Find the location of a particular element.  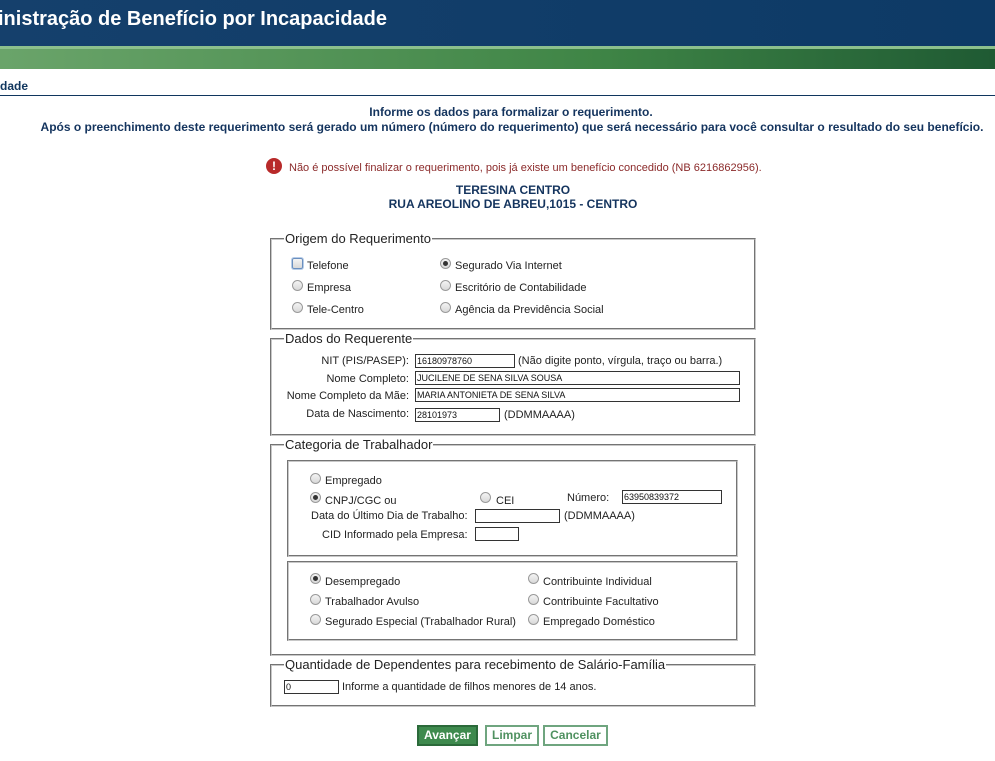

radio-segurado-especial is located at coordinates (315, 619).